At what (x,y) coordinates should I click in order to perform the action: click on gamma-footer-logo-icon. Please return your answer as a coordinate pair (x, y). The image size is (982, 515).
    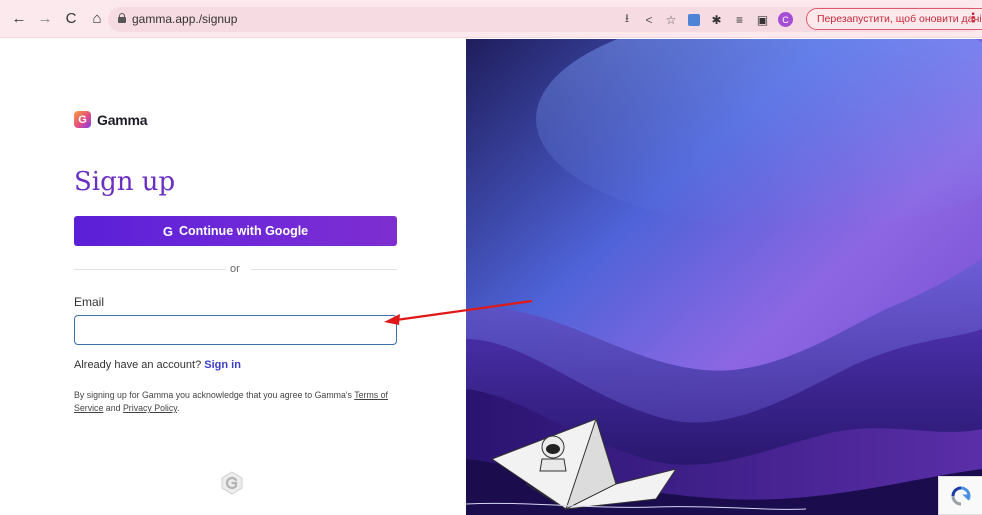
    Looking at the image, I should click on (232, 483).